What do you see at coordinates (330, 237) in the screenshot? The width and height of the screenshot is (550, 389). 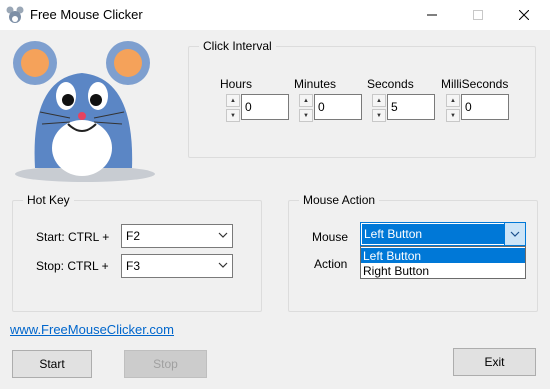 I see `mouse-label: Mouse` at bounding box center [330, 237].